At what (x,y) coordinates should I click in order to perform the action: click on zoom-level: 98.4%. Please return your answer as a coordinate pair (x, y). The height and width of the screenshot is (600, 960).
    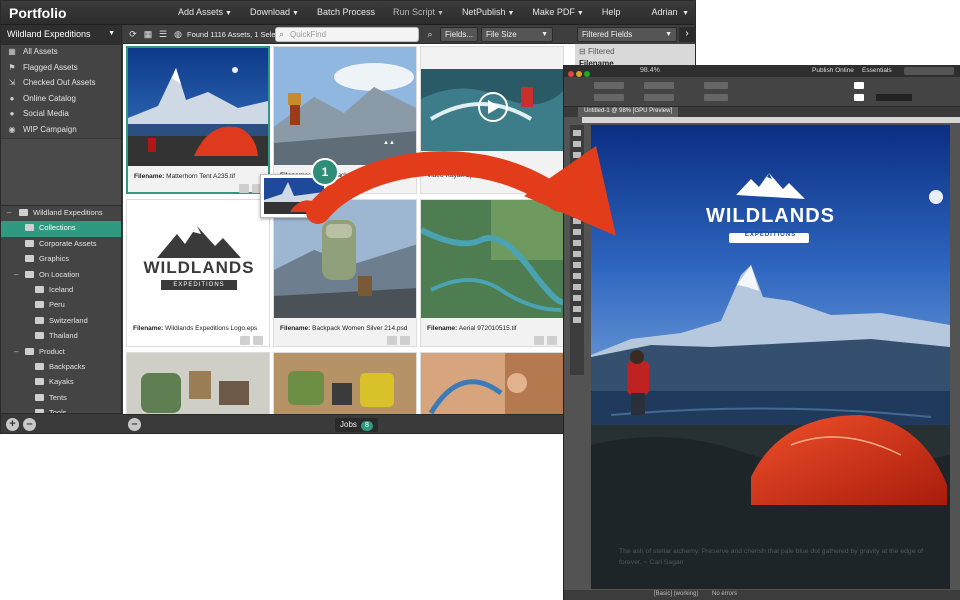
    Looking at the image, I should click on (650, 70).